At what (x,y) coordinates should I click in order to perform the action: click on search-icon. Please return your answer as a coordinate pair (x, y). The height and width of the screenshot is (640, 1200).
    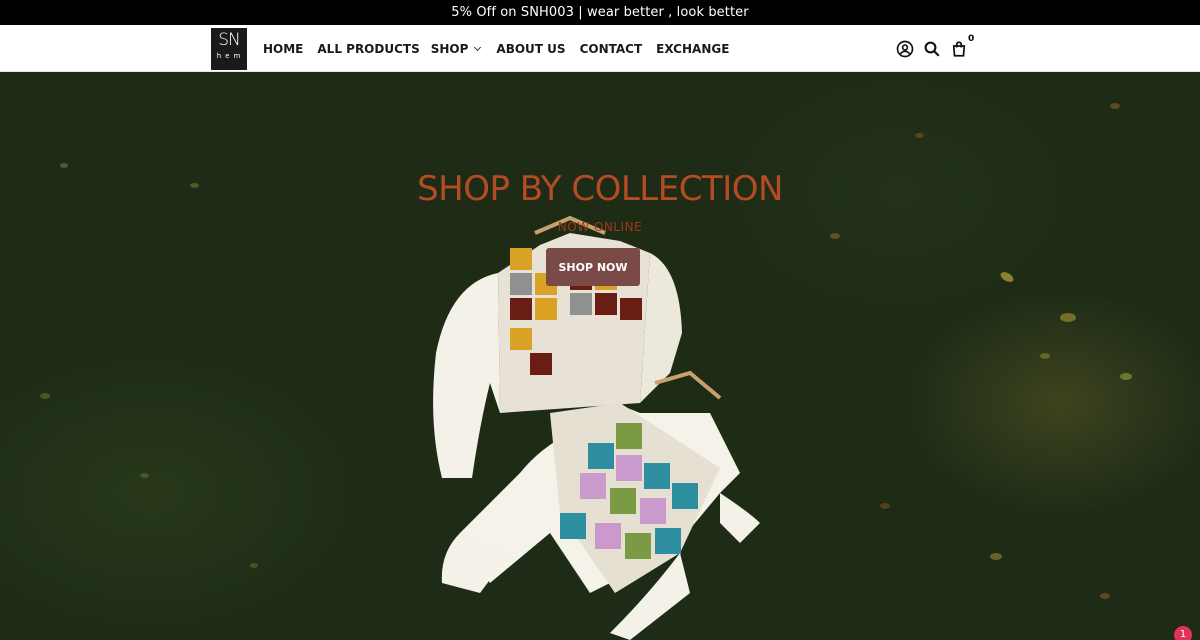
    Looking at the image, I should click on (932, 49).